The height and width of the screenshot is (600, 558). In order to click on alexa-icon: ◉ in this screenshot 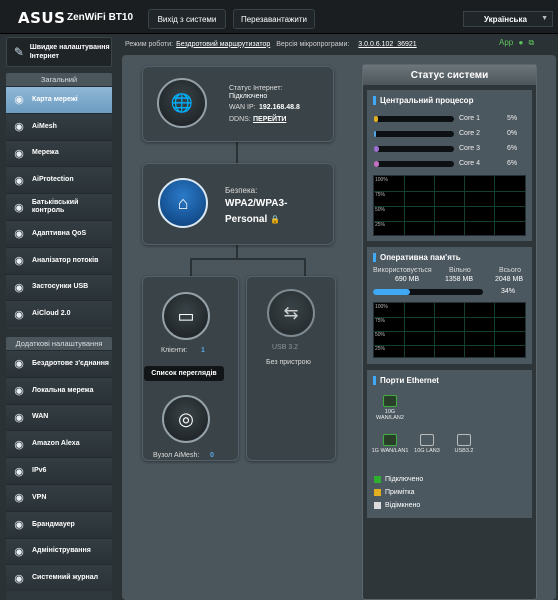, I will do `click(19, 444)`.